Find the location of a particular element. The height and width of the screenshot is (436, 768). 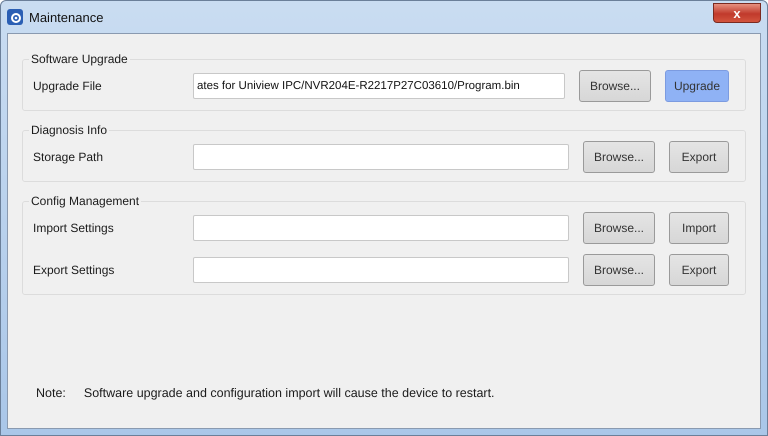

group-title: Diagnosis Info is located at coordinates (69, 130).